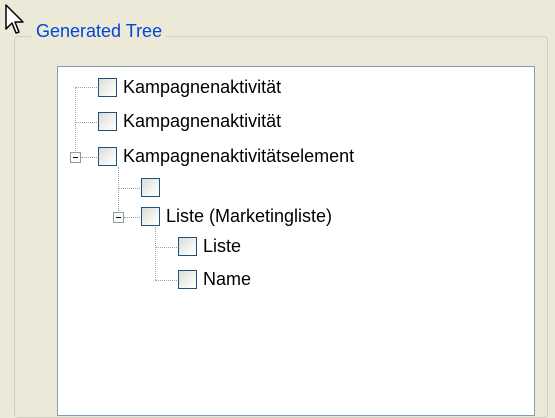 Image resolution: width=555 pixels, height=418 pixels. What do you see at coordinates (222, 246) in the screenshot?
I see `tree-node-label: Liste` at bounding box center [222, 246].